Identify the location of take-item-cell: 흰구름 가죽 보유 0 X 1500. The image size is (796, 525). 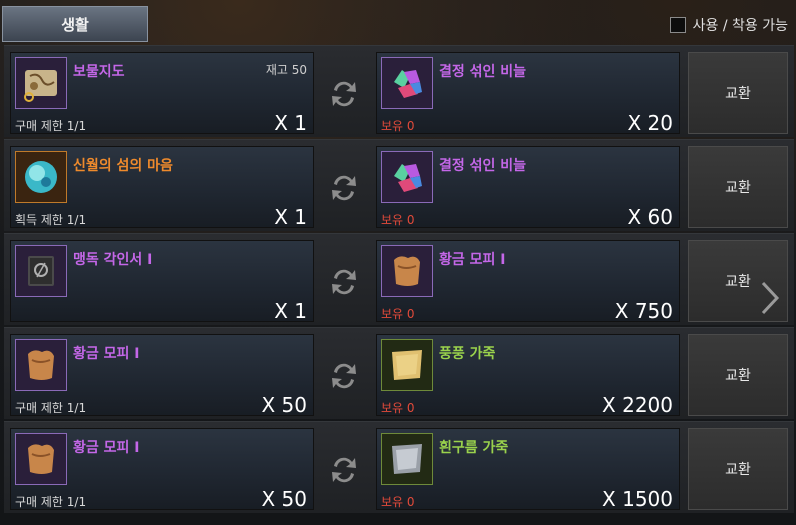
(528, 469).